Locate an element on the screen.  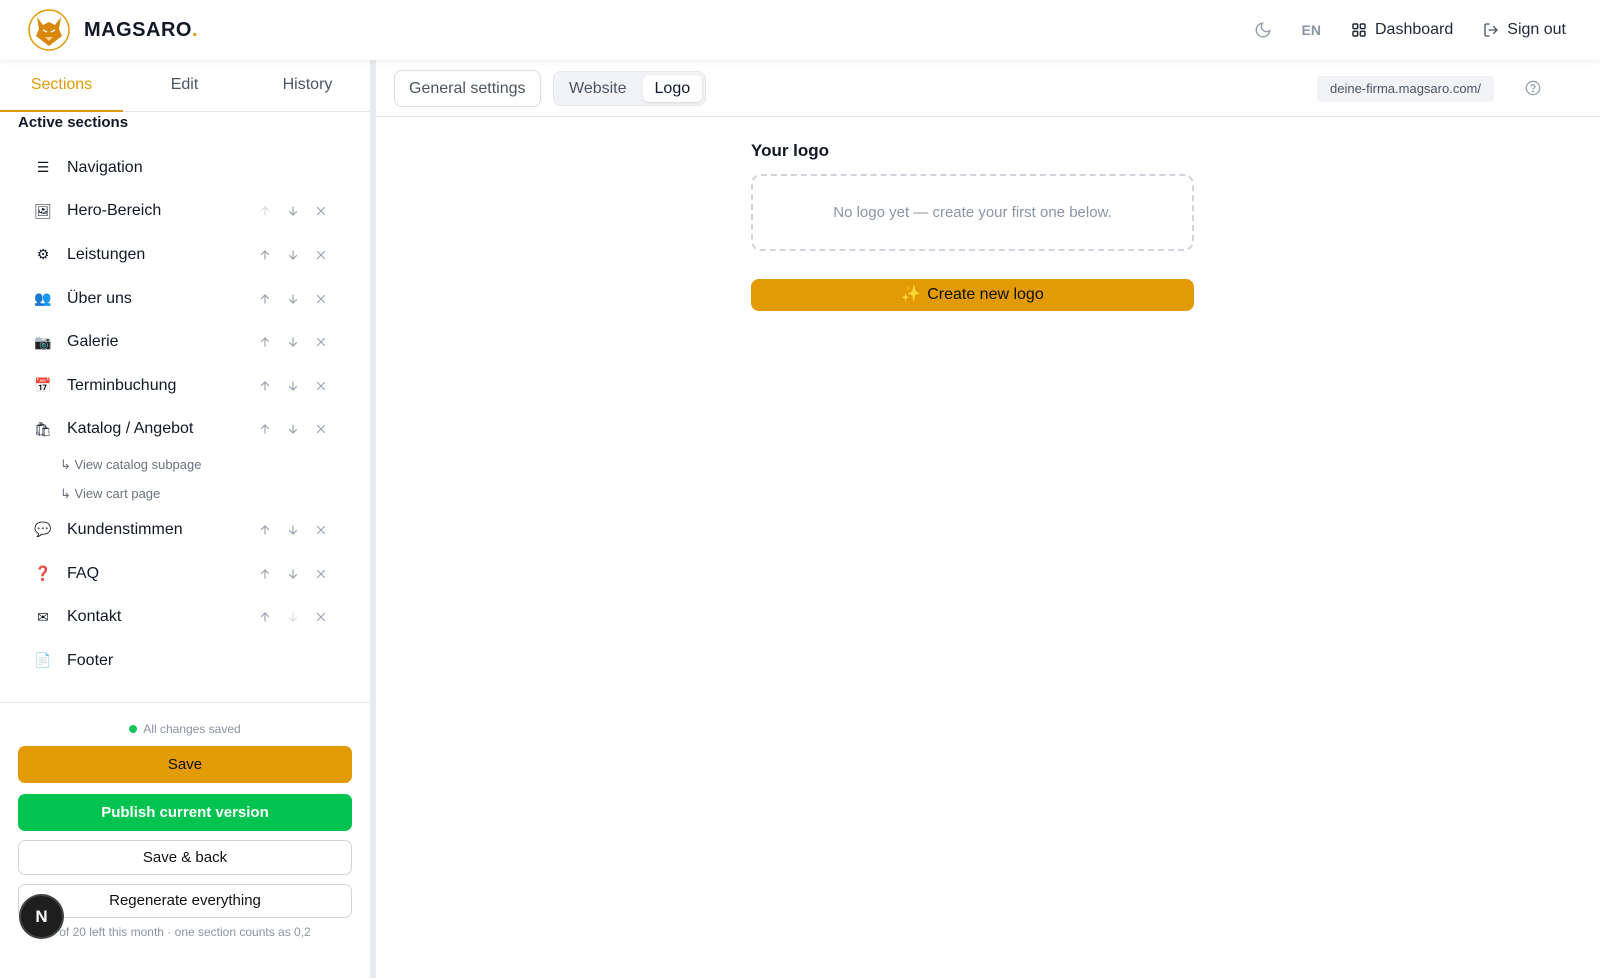
create-logo-button: ✨ Create new logo is located at coordinates (972, 295).